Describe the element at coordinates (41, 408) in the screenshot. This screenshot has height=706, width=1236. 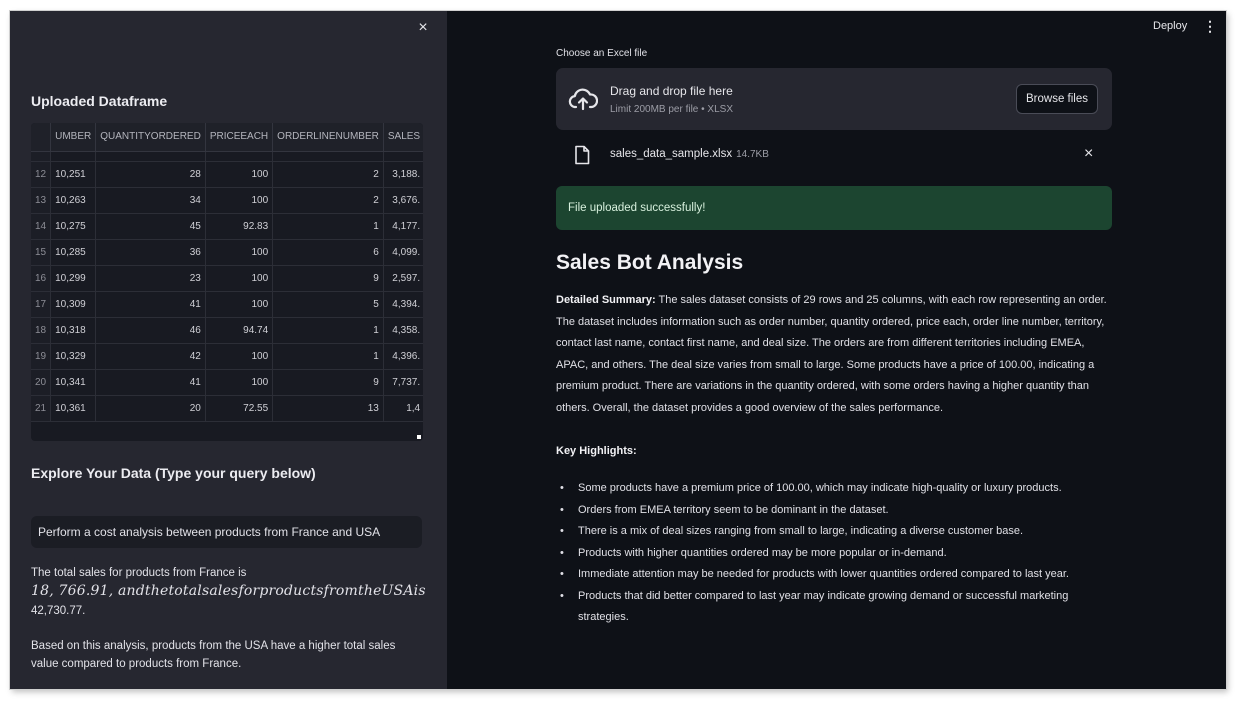
I see `row-index: 21` at that location.